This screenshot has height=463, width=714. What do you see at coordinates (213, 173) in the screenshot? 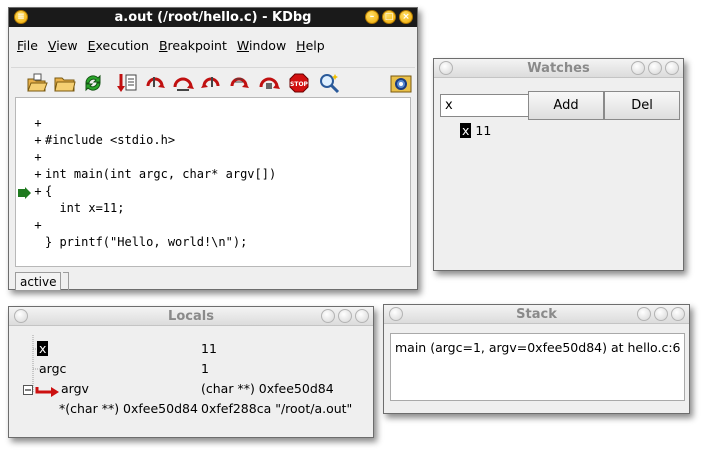
I see `code-line: + {` at bounding box center [213, 173].